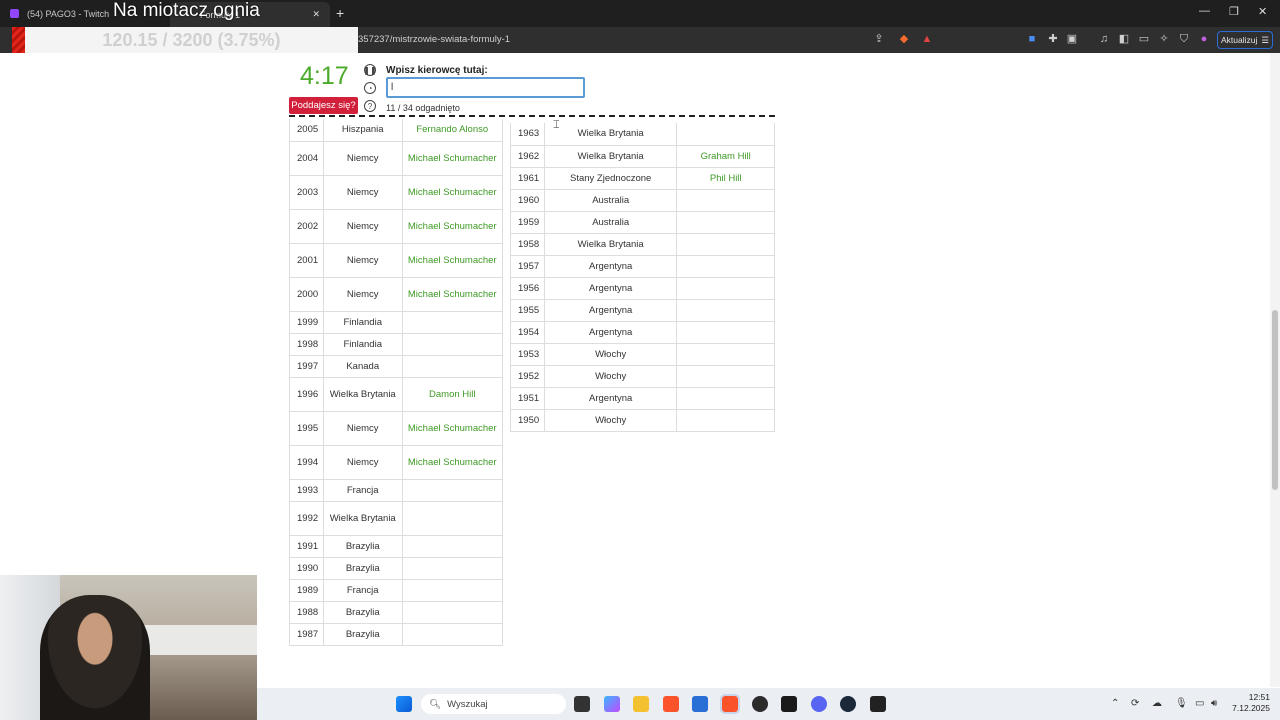 Image resolution: width=1280 pixels, height=720 pixels. What do you see at coordinates (1214, 703) in the screenshot?
I see `tray-volume-icon: 🔊︎` at bounding box center [1214, 703].